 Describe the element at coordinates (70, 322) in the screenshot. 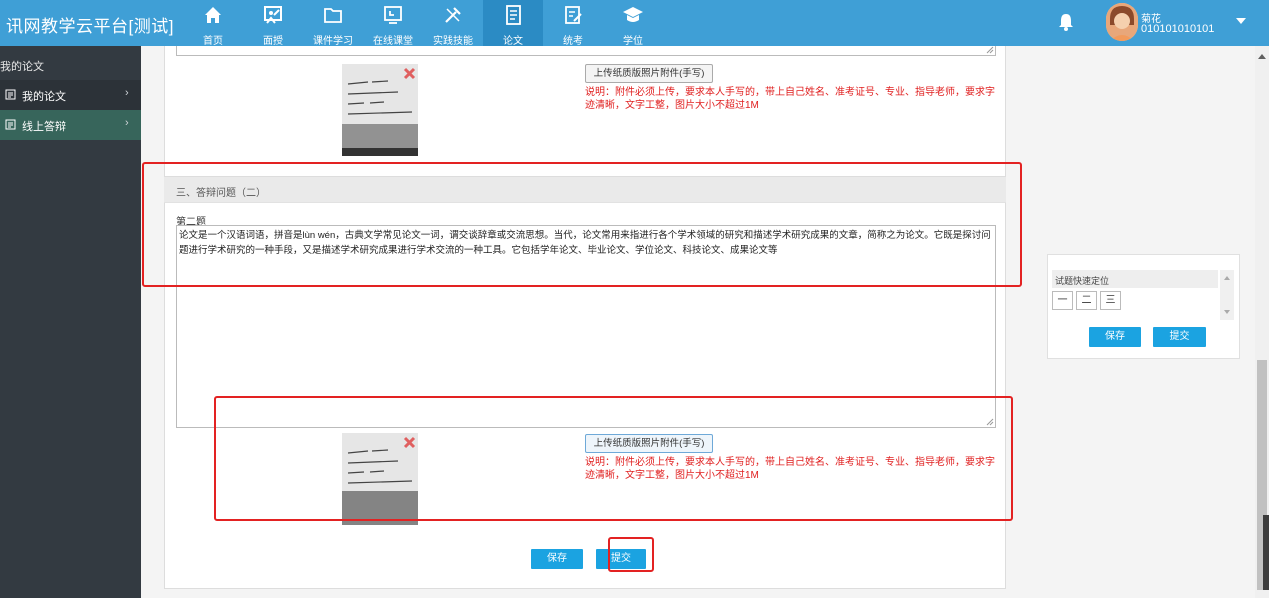

I see `sidebar: 我的论文 我的论文 › 线上答辩 ›` at that location.